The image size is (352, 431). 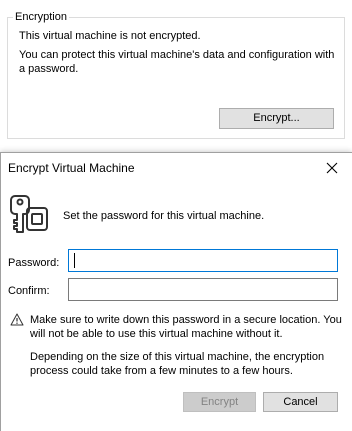 I want to click on confirm-label: Confirm:, so click(x=29, y=291).